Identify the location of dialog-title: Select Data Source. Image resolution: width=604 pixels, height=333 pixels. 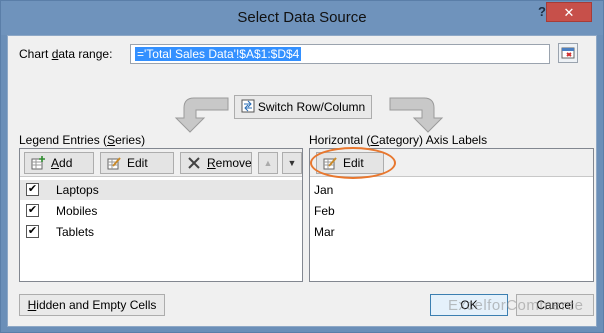
(302, 17).